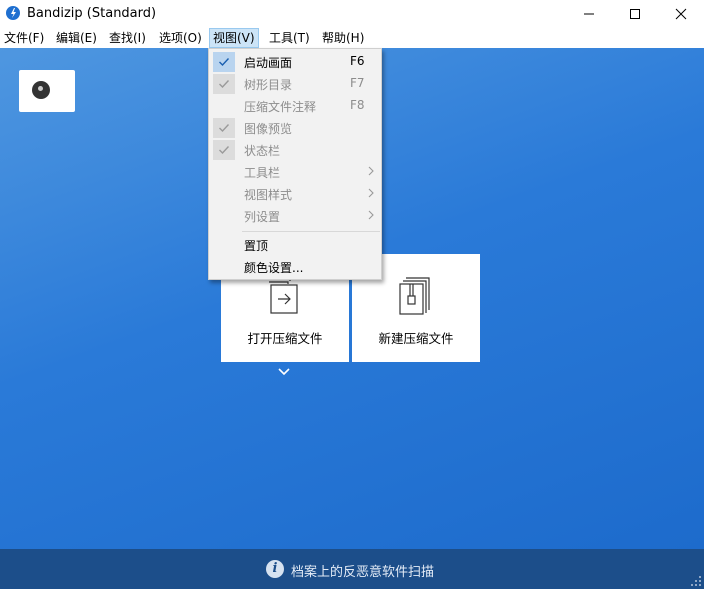 Image resolution: width=704 pixels, height=589 pixels. I want to click on info-icon: i, so click(275, 569).